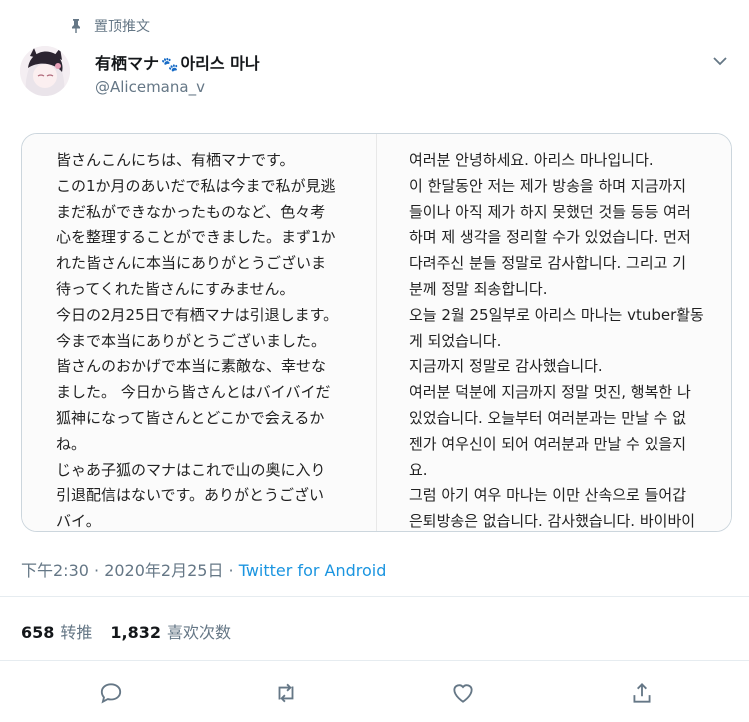 This screenshot has width=749, height=722. Describe the element at coordinates (196, 237) in the screenshot. I see `japanese-text-line: 心を整理することができました。まず1か` at that location.